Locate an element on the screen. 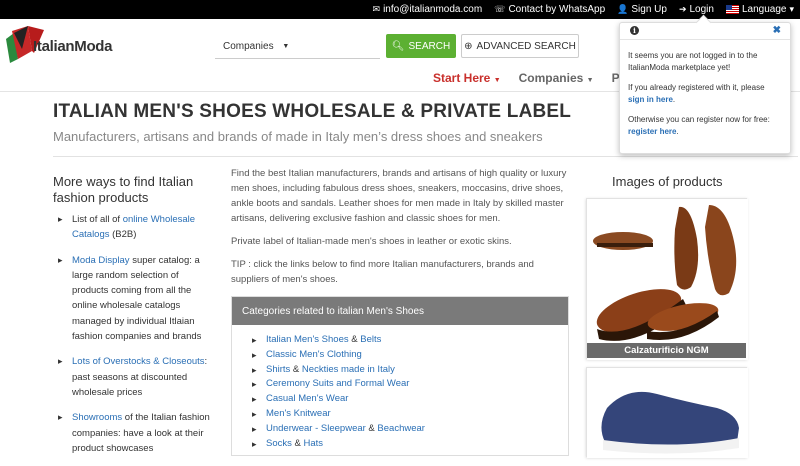 Image resolution: width=800 pixels, height=466 pixels. moda-display-link: Moda Display is located at coordinates (101, 260).